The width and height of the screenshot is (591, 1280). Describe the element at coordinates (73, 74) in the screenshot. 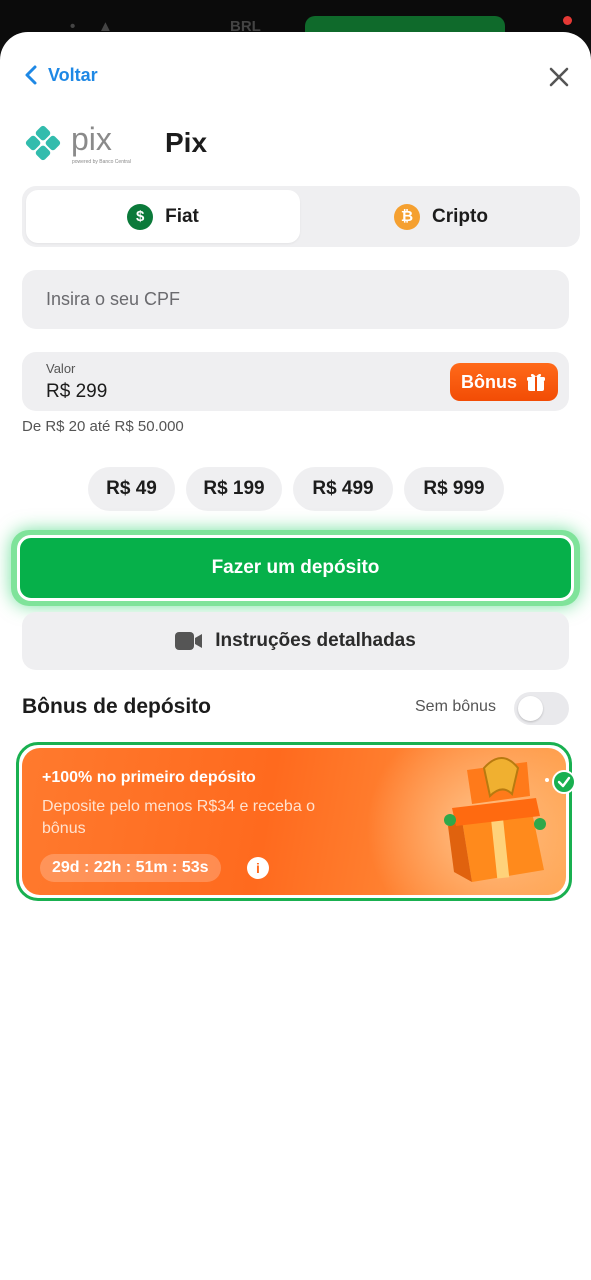

I see `back-label: Voltar` at that location.